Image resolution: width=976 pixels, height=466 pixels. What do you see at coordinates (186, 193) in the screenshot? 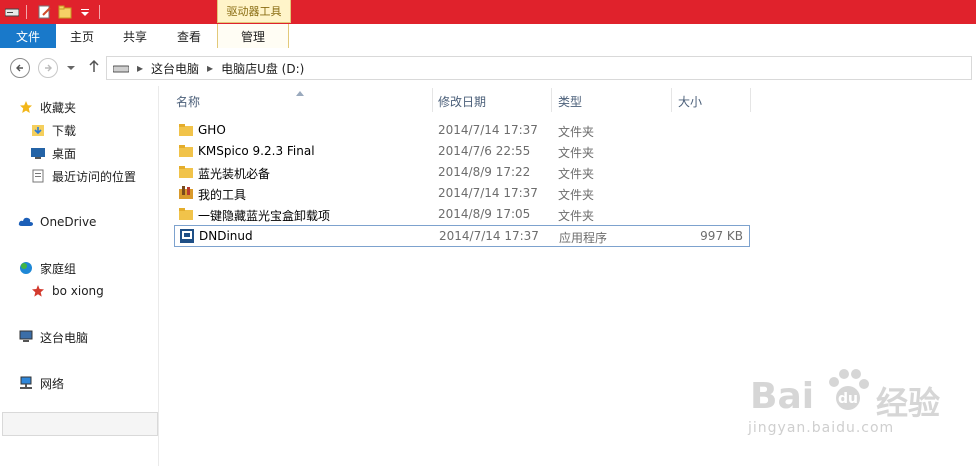
I see `tools-folder-icon` at bounding box center [186, 193].